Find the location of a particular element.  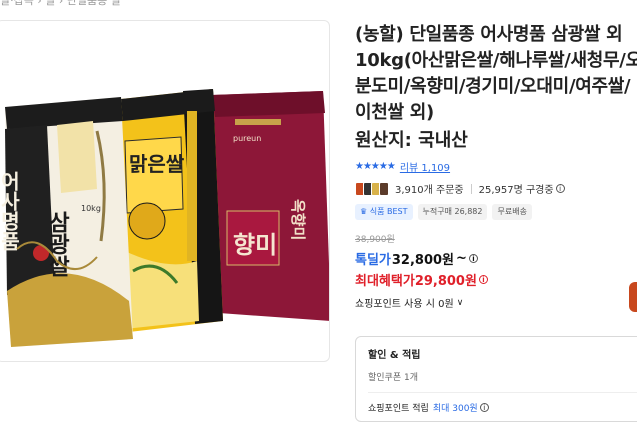

svg-text: pureun is located at coordinates (247, 138).